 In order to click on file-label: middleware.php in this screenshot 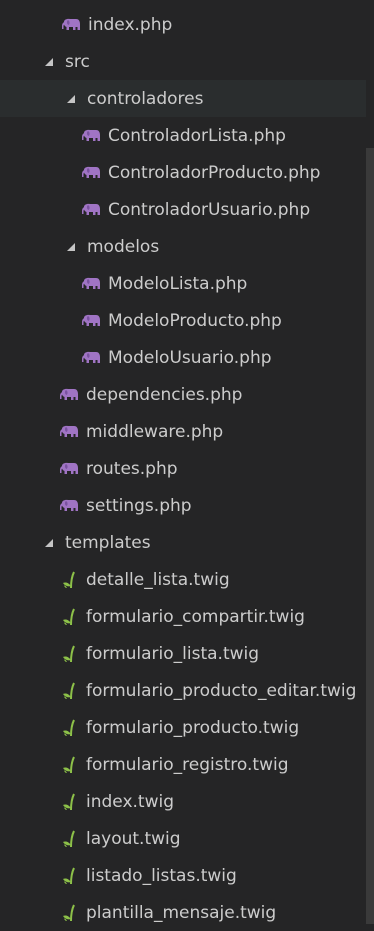, I will do `click(155, 431)`.